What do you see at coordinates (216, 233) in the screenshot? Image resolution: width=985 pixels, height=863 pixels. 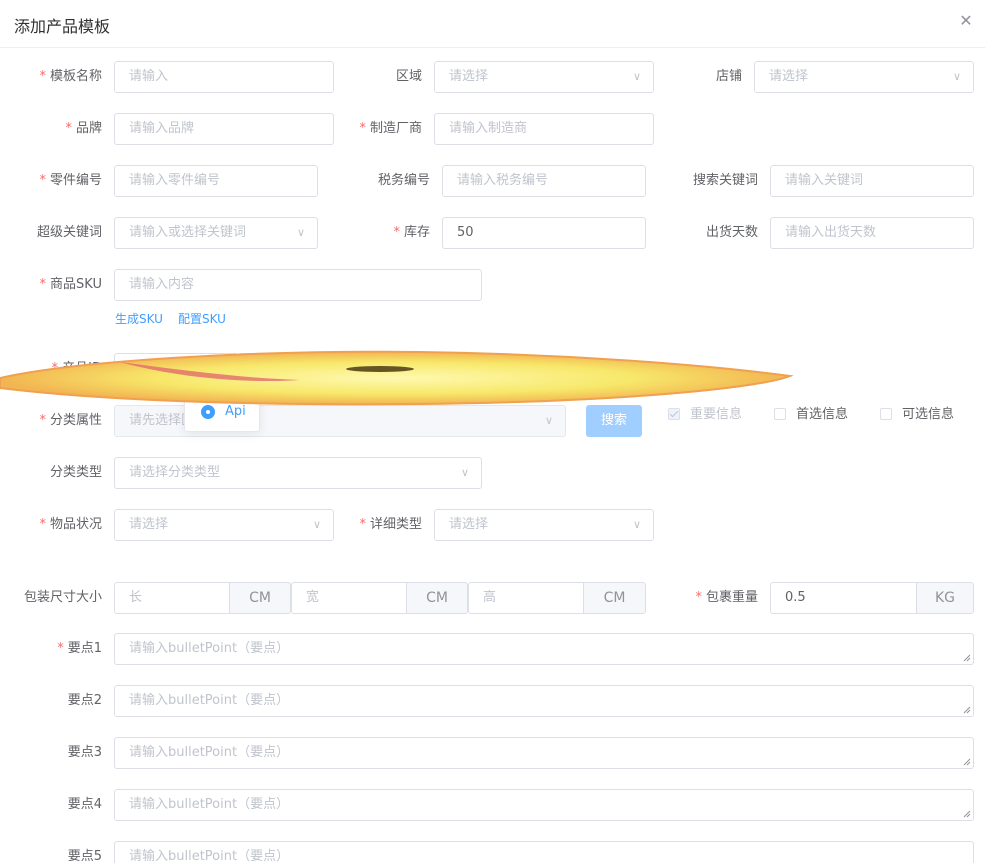 I see `super-keyword-select: 请输入或选择关键词 ∨` at bounding box center [216, 233].